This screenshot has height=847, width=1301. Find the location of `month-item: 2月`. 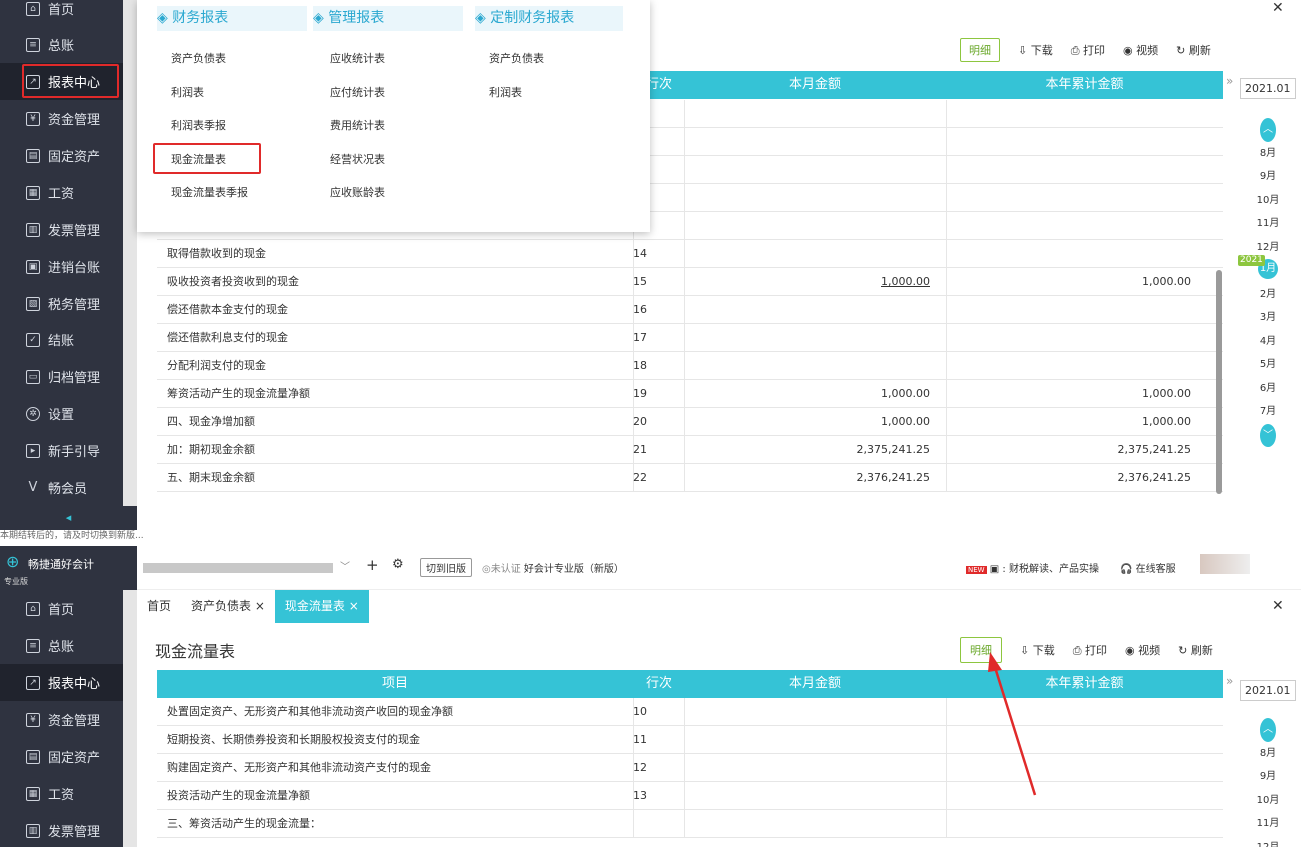

month-item: 2月 is located at coordinates (1268, 295).